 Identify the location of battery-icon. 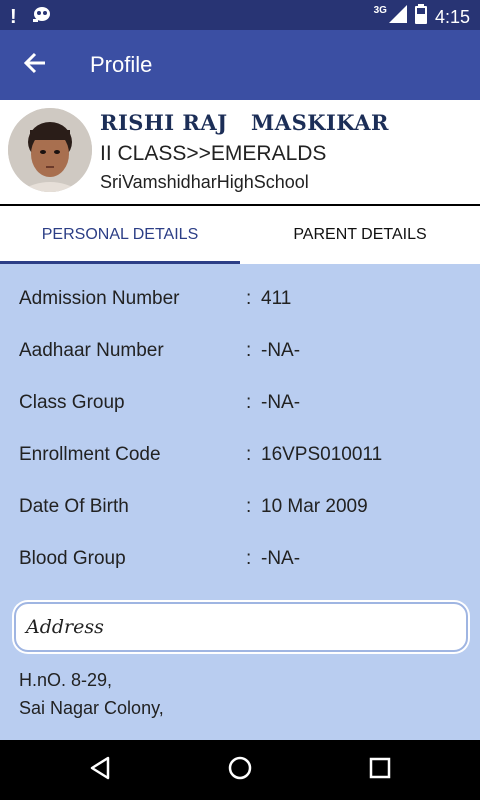
(420, 16).